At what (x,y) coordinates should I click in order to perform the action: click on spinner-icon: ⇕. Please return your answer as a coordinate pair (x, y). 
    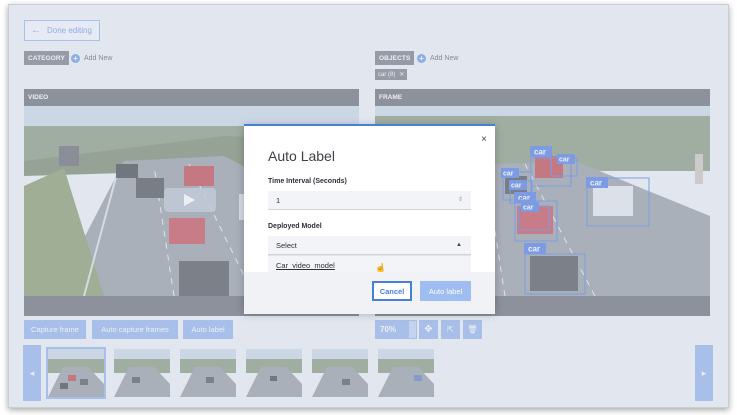
    Looking at the image, I should click on (460, 199).